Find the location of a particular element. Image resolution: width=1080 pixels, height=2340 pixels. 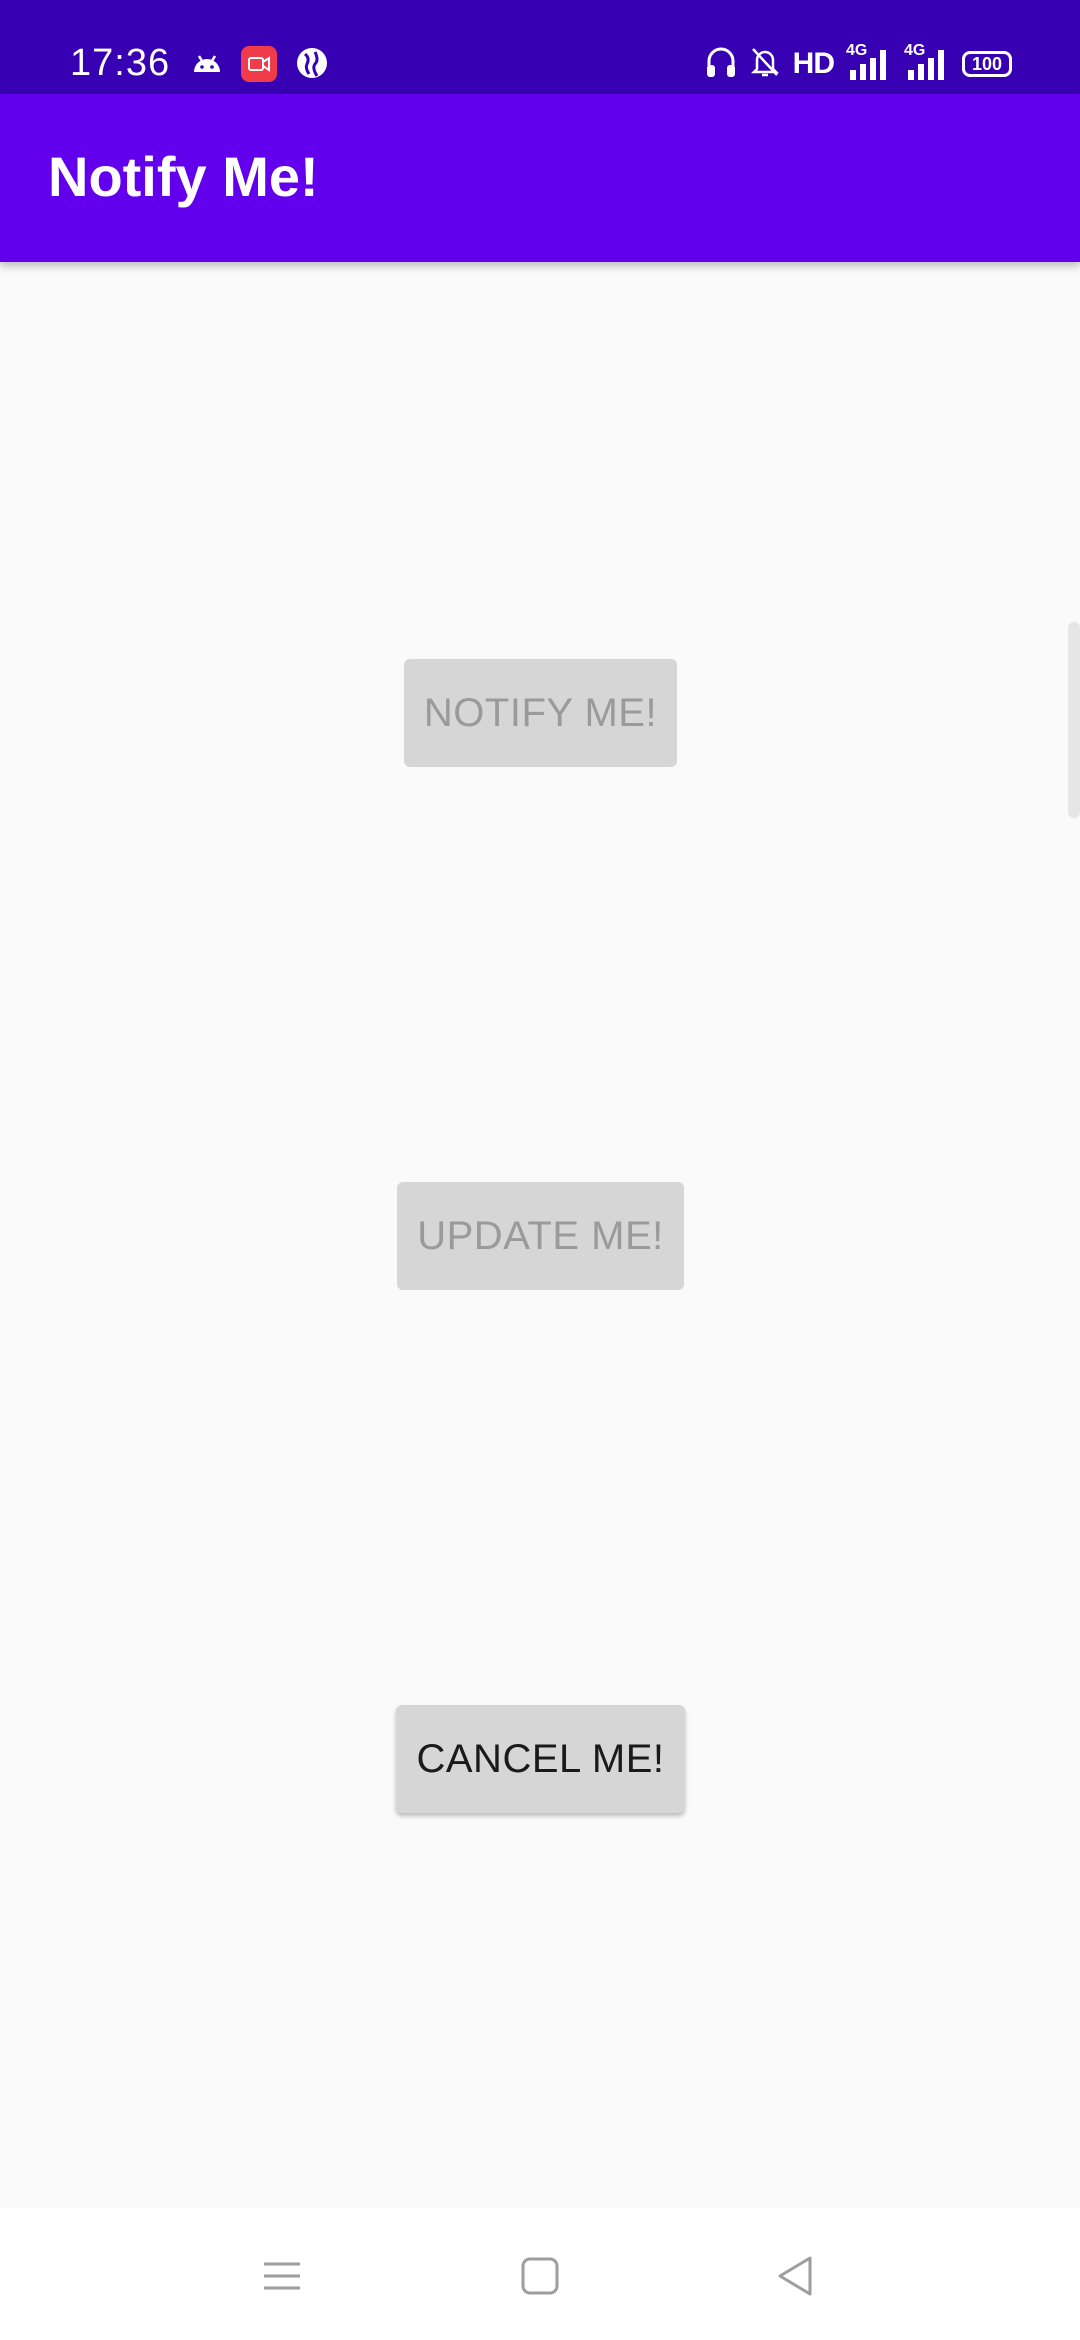

battery-level: 100 is located at coordinates (987, 63).